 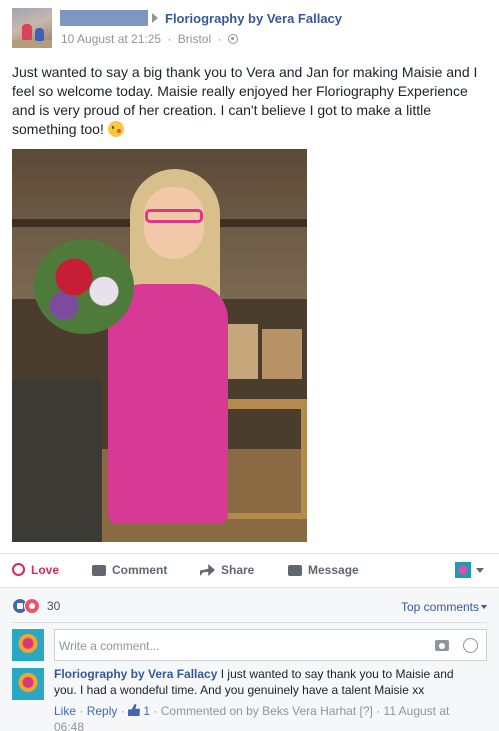 What do you see at coordinates (439, 607) in the screenshot?
I see `top-comments-label: Top comments` at bounding box center [439, 607].